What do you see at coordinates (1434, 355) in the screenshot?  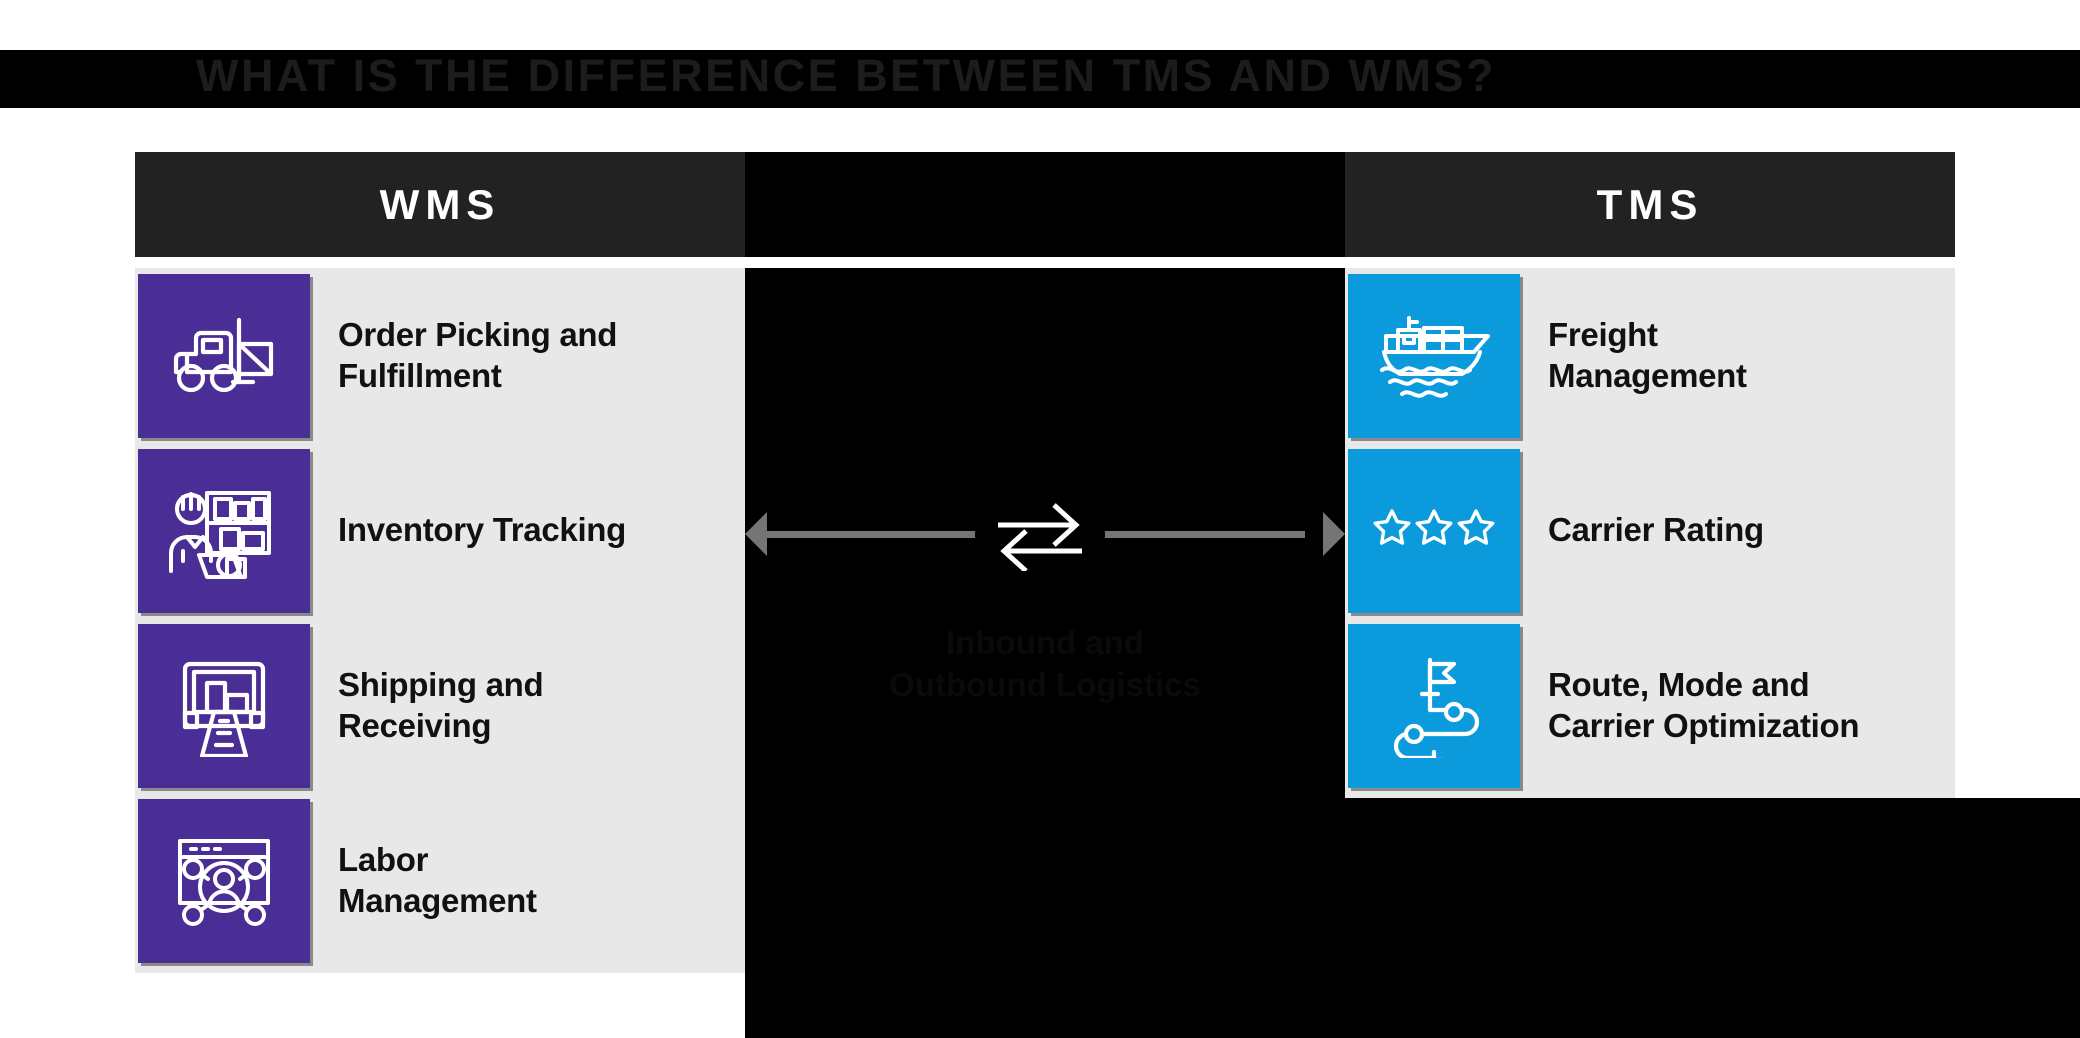 I see `cargo-ship-icon` at bounding box center [1434, 355].